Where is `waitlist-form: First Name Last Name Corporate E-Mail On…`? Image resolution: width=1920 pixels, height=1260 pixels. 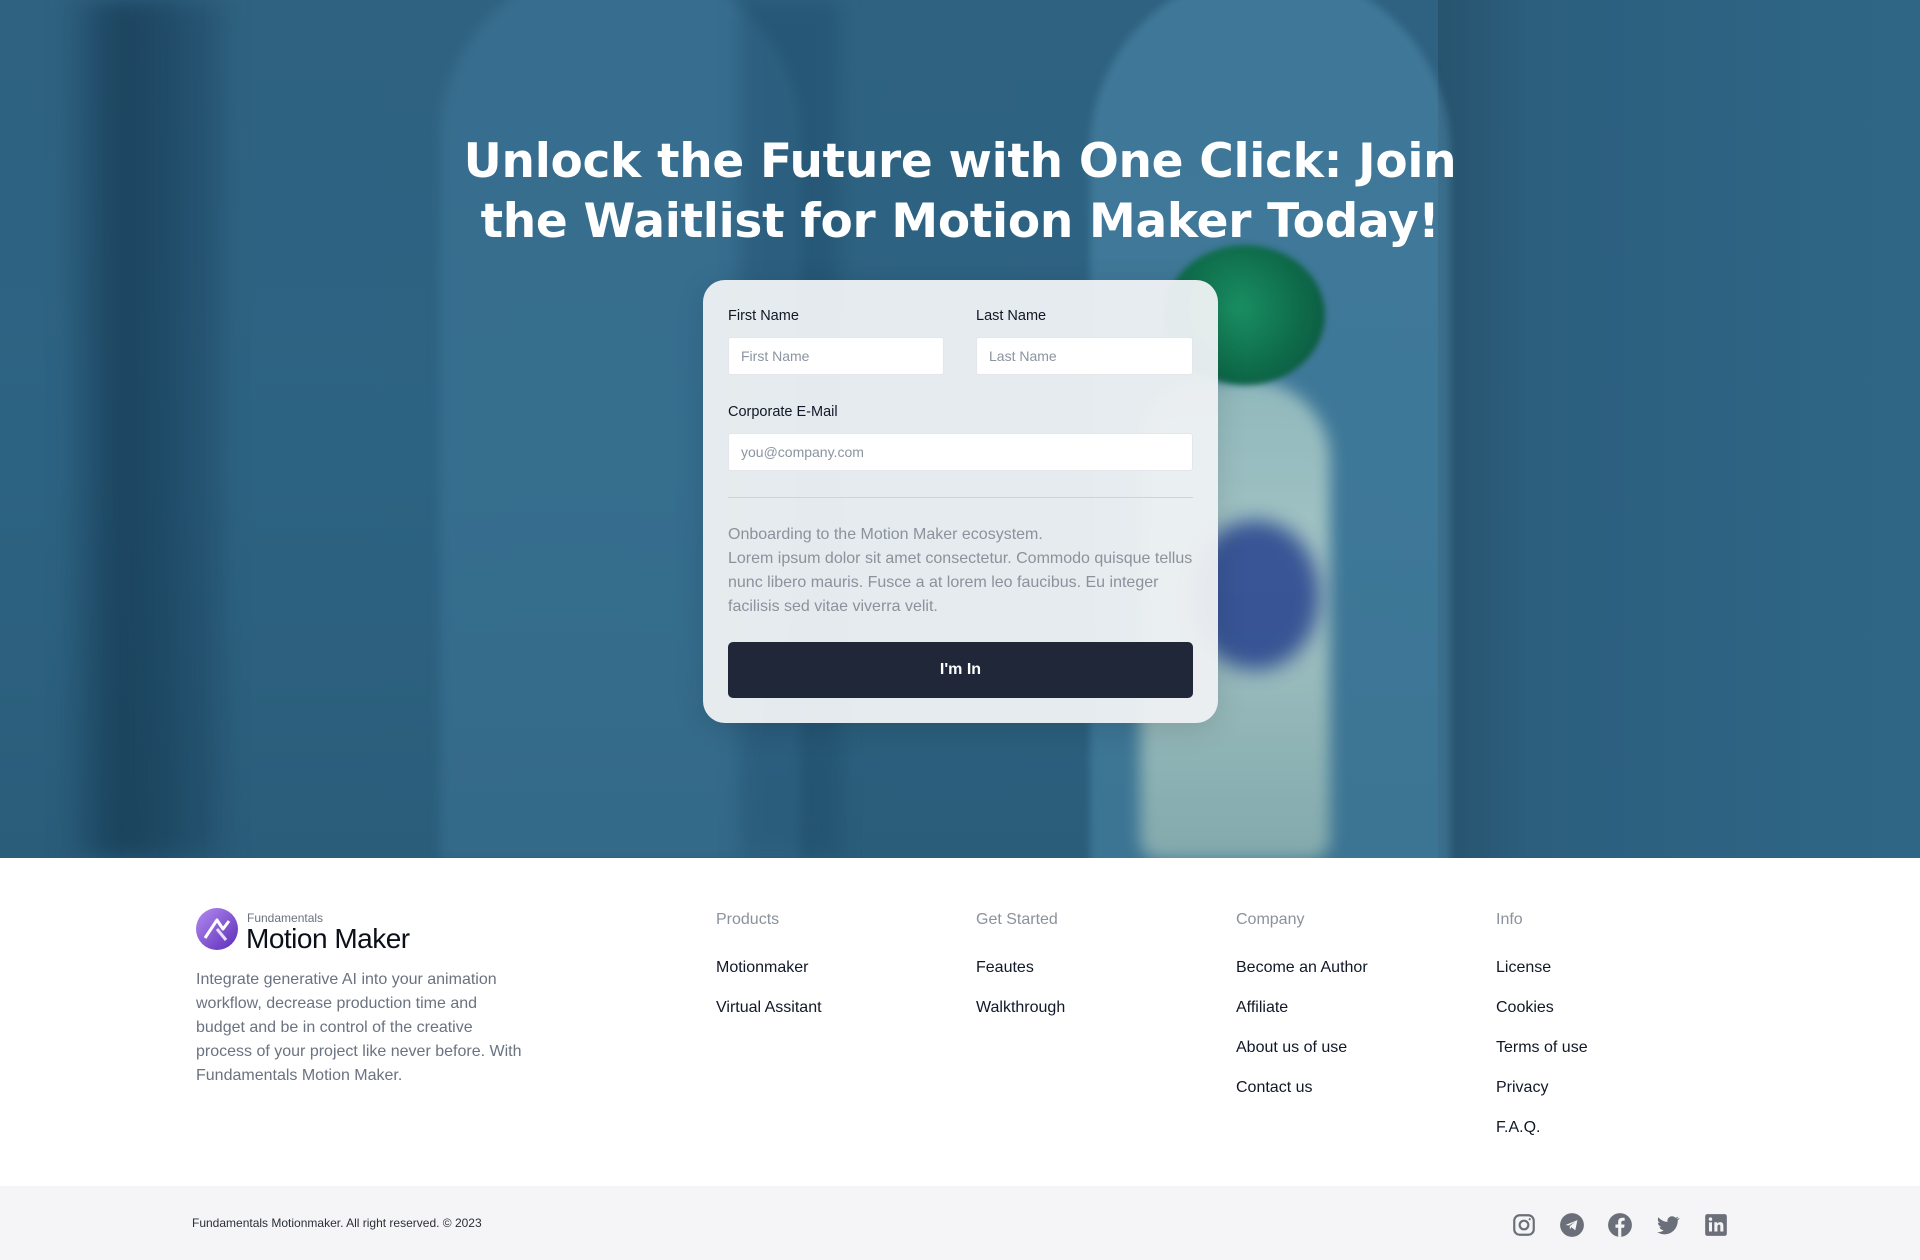
waitlist-form: First Name Last Name Corporate E-Mail On… is located at coordinates (960, 501).